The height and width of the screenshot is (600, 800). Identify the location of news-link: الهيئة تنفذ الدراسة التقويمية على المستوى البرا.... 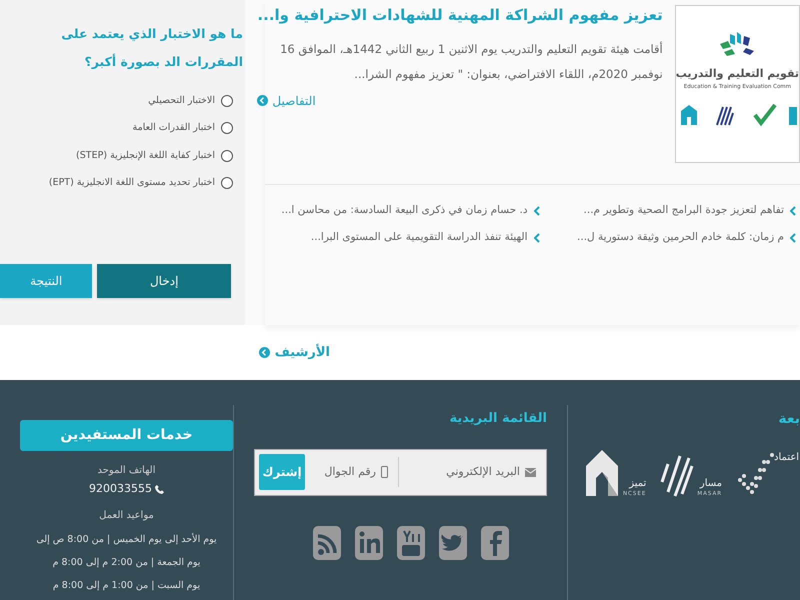
(419, 238).